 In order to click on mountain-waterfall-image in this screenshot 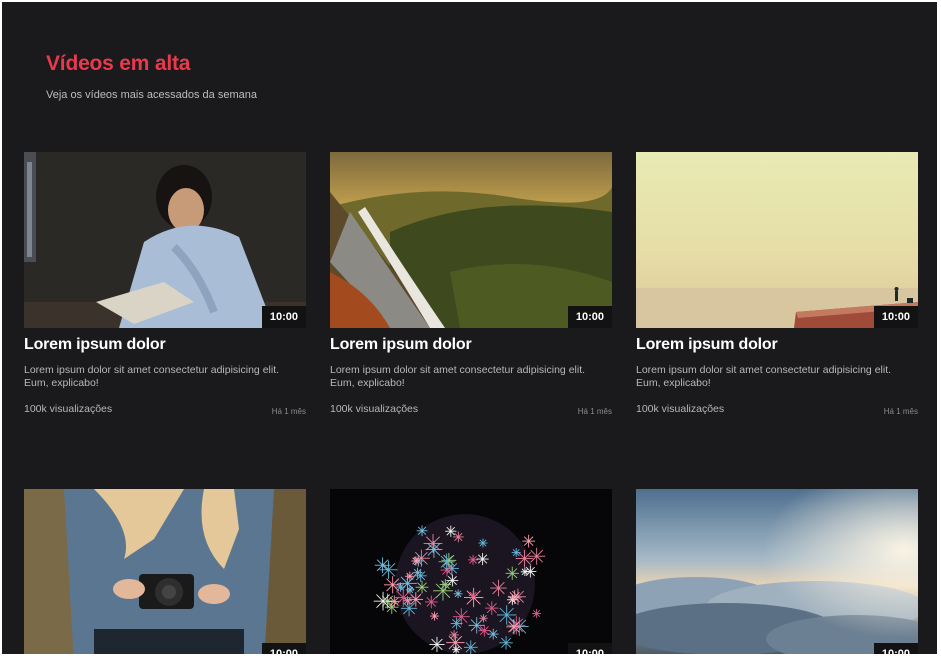, I will do `click(471, 240)`.